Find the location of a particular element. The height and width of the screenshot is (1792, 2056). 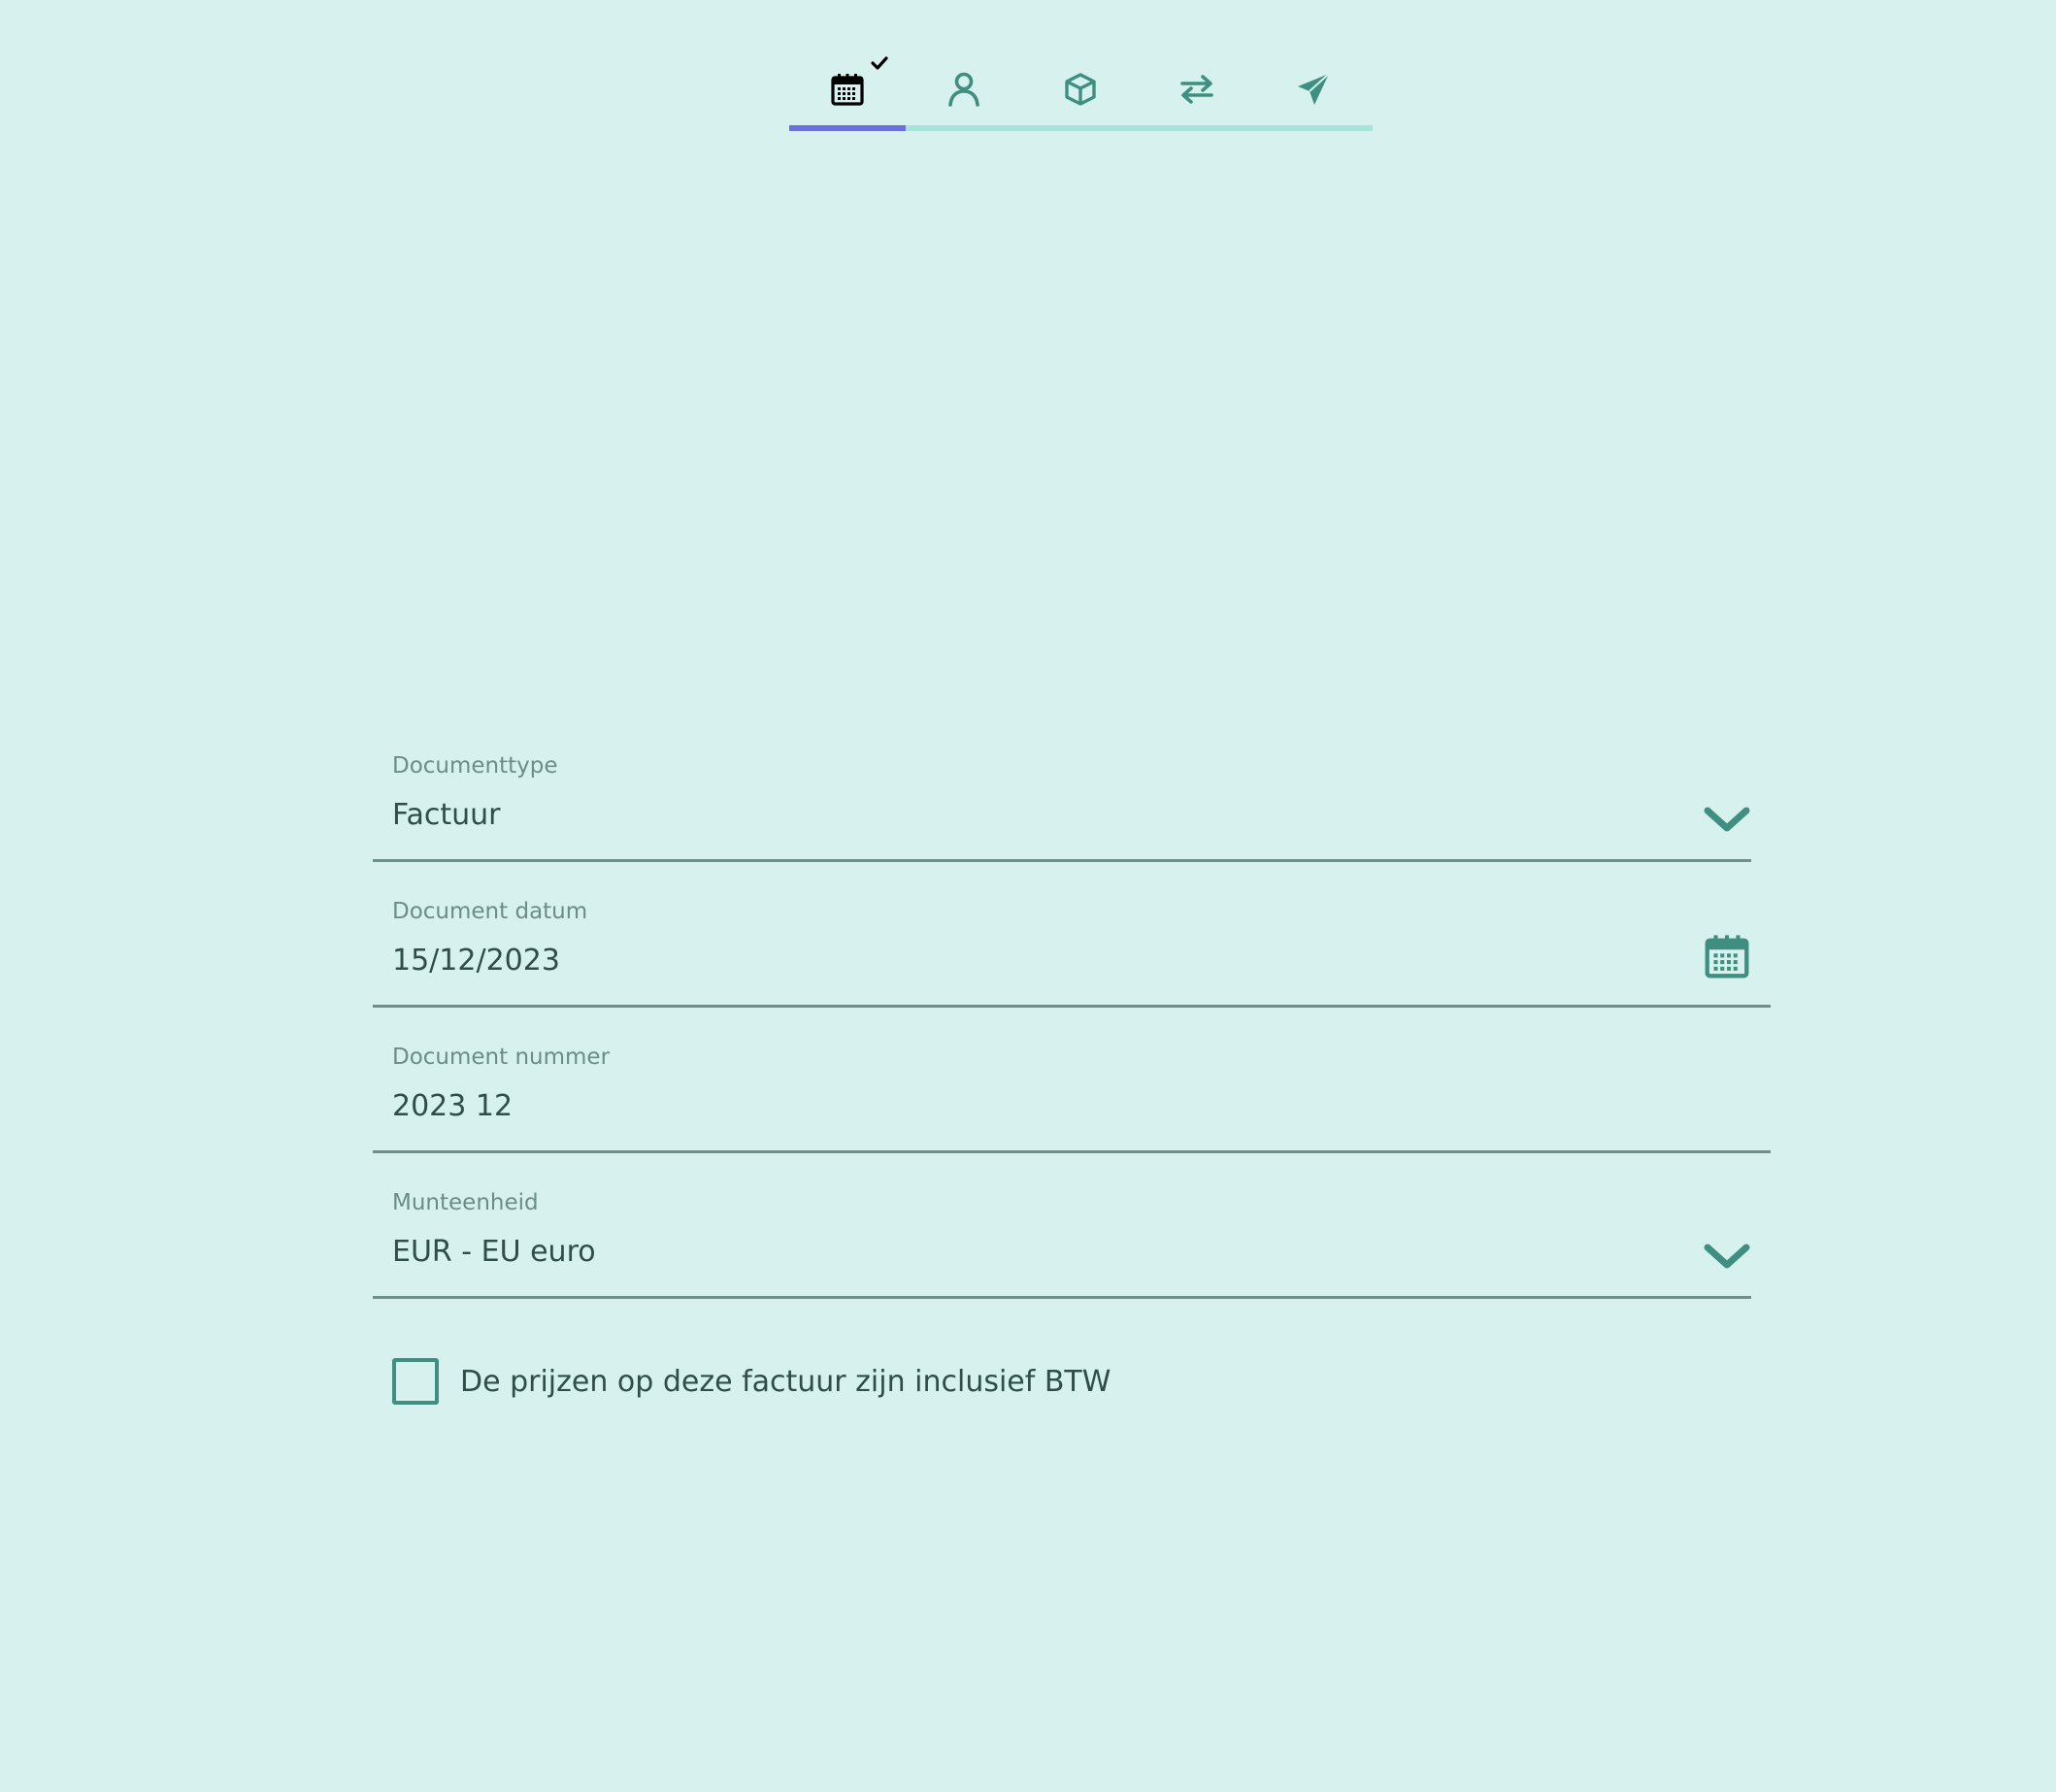

step-box is located at coordinates (1080, 89).